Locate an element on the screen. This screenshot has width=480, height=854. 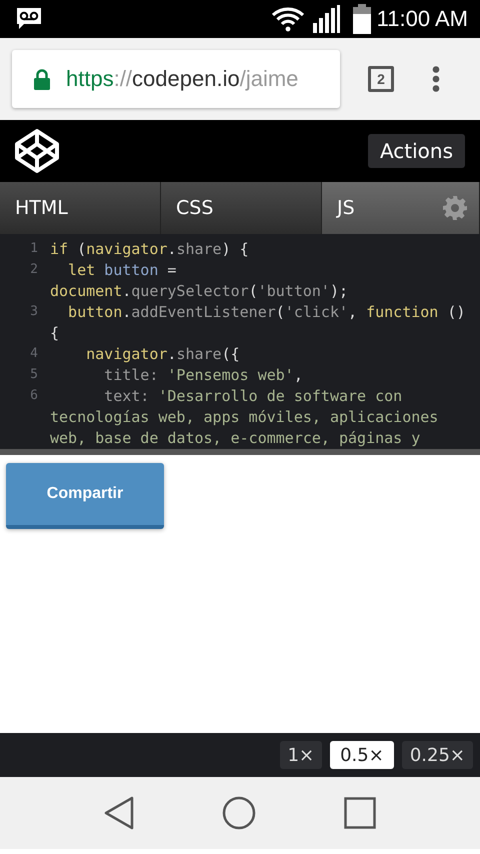
codepen-logo-icon is located at coordinates (37, 151).